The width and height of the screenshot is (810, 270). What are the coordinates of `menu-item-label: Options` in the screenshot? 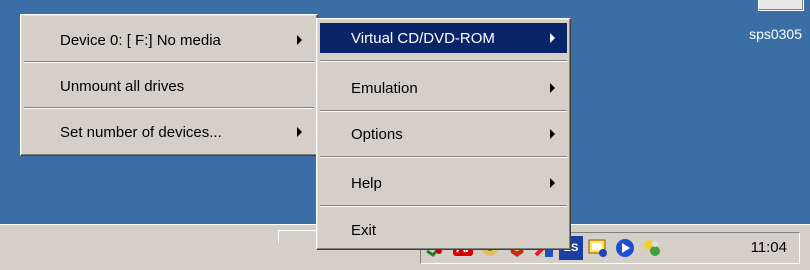 It's located at (377, 134).